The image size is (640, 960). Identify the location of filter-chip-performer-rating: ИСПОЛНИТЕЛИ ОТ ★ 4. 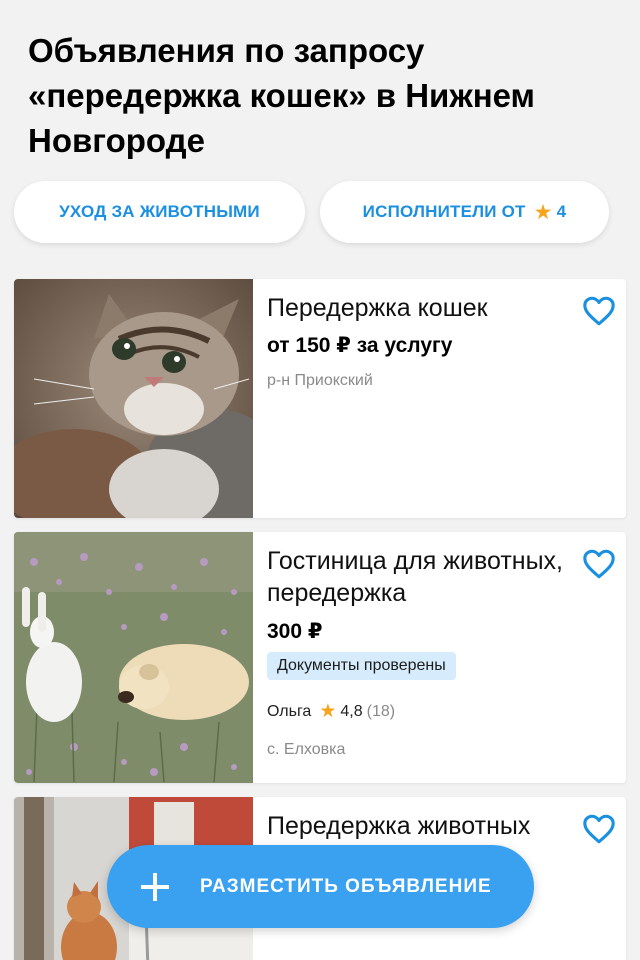
(464, 212).